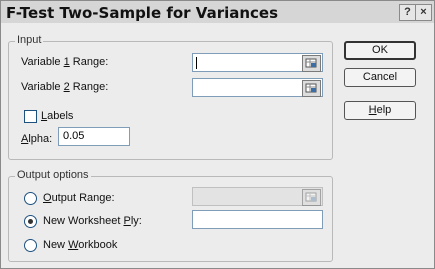  Describe the element at coordinates (30, 198) in the screenshot. I see `output-range-radio` at that location.